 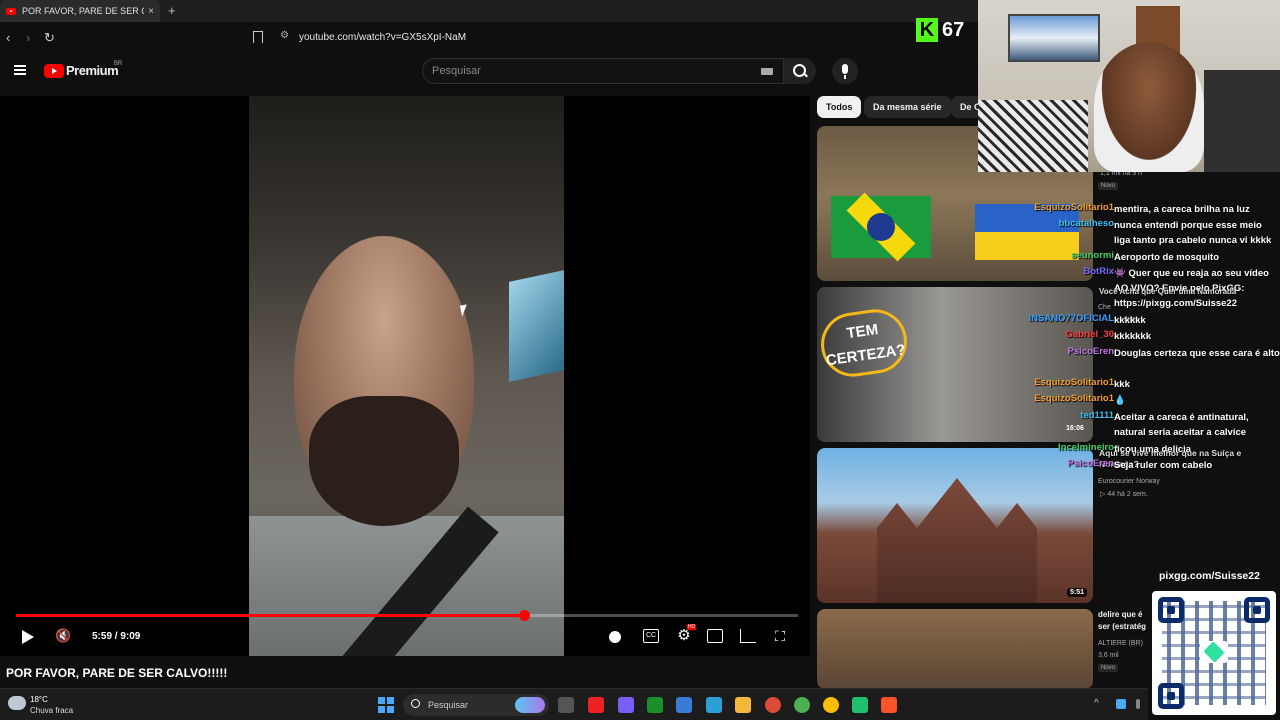 I want to click on new-tab-button: +, so click(x=172, y=10).